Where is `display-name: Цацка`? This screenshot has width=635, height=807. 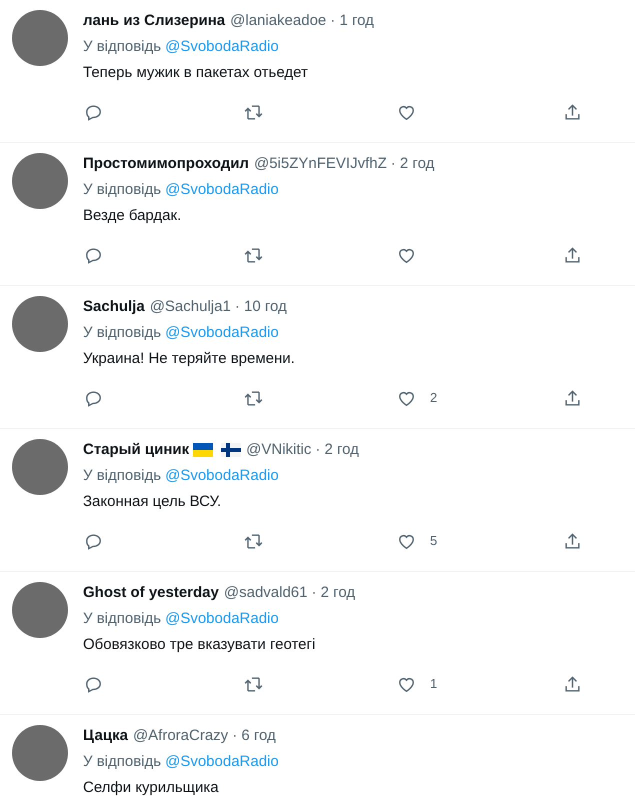 display-name: Цацка is located at coordinates (105, 736).